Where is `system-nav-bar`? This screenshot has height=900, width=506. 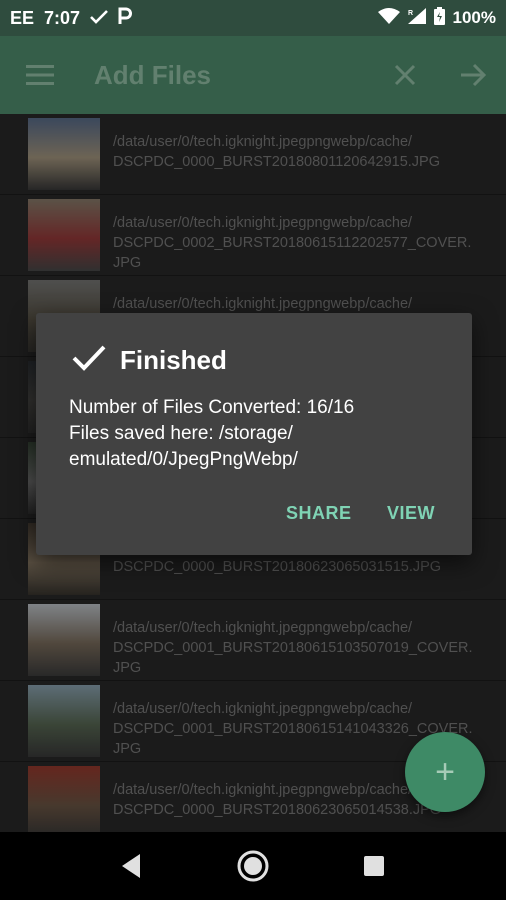
system-nav-bar is located at coordinates (253, 866).